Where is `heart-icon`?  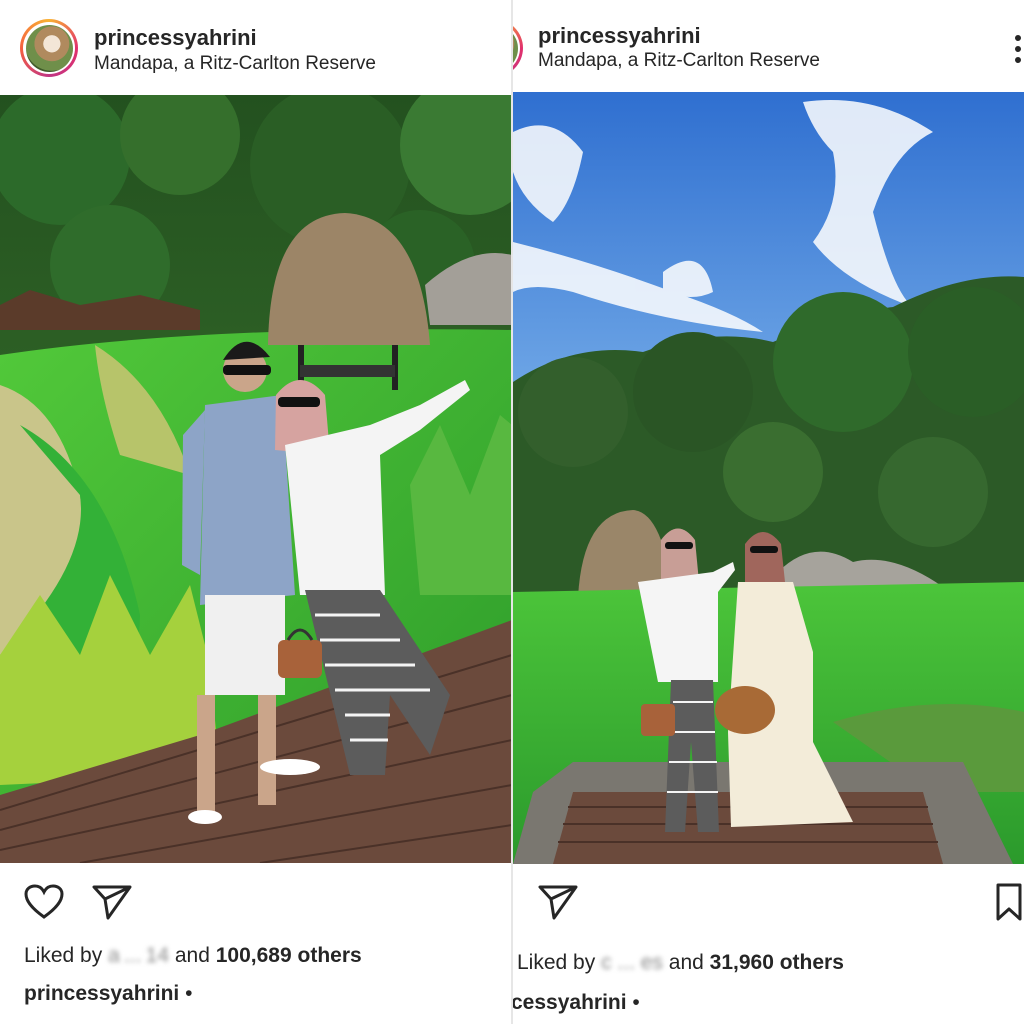
heart-icon is located at coordinates (44, 902).